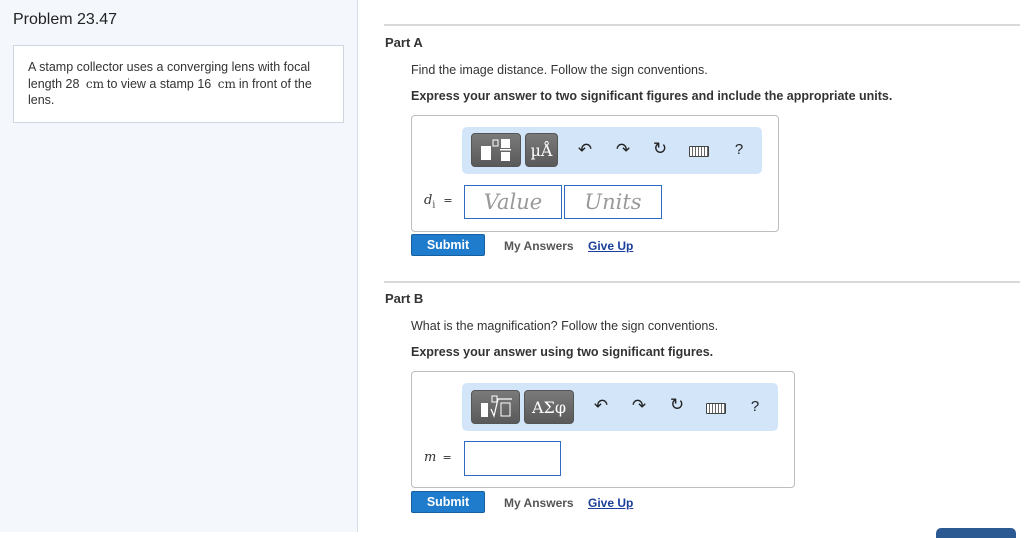  I want to click on fraction-template-icon, so click(496, 150).